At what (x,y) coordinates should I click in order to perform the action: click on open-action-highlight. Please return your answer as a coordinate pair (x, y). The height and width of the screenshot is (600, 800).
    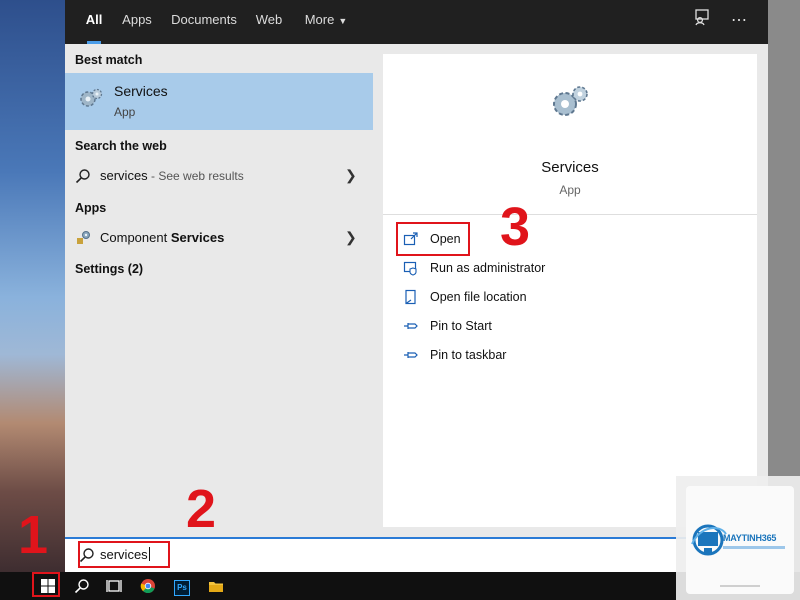
    Looking at the image, I should click on (433, 239).